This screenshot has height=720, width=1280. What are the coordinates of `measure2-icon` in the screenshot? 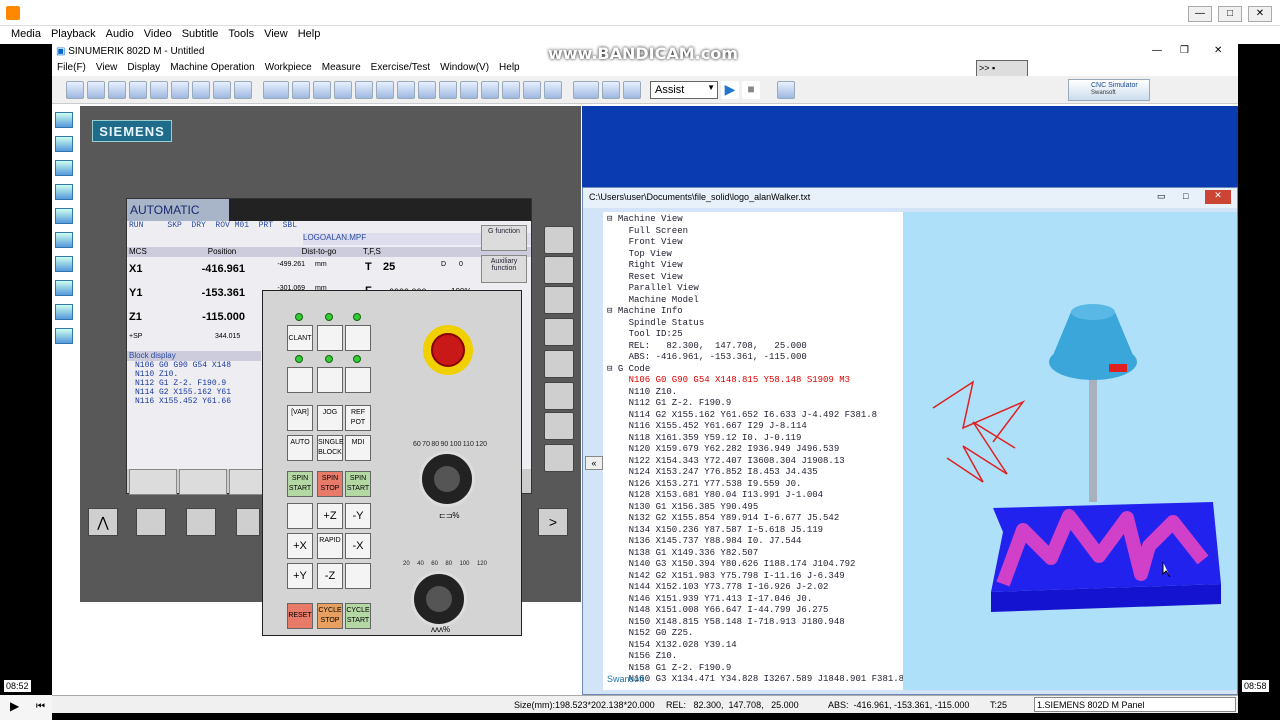 It's located at (490, 89).